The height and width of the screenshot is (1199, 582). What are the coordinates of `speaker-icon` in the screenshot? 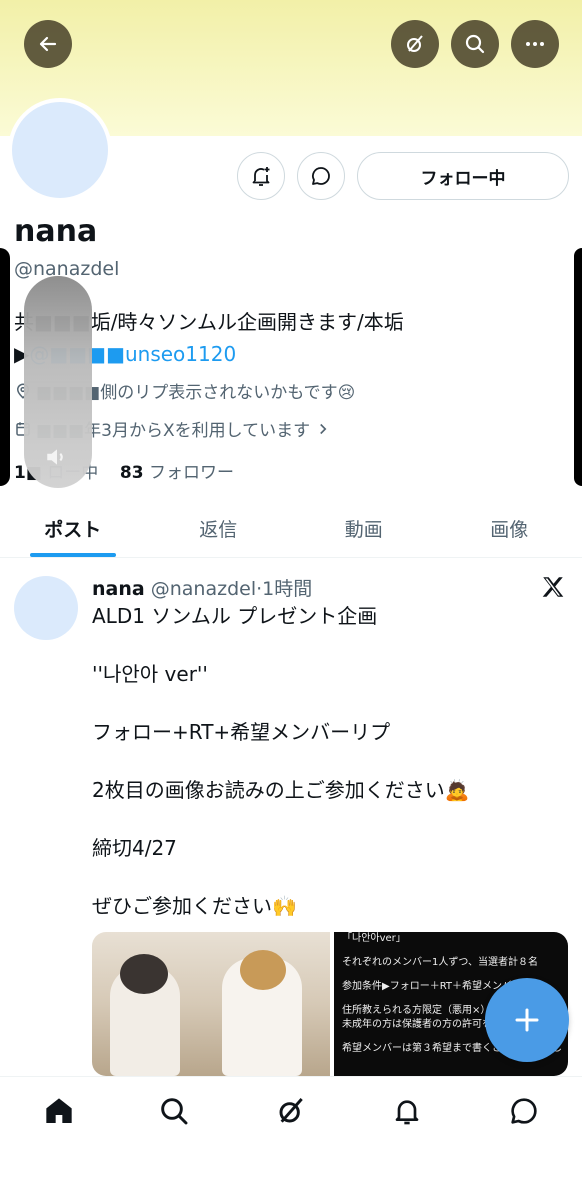 It's located at (55, 457).